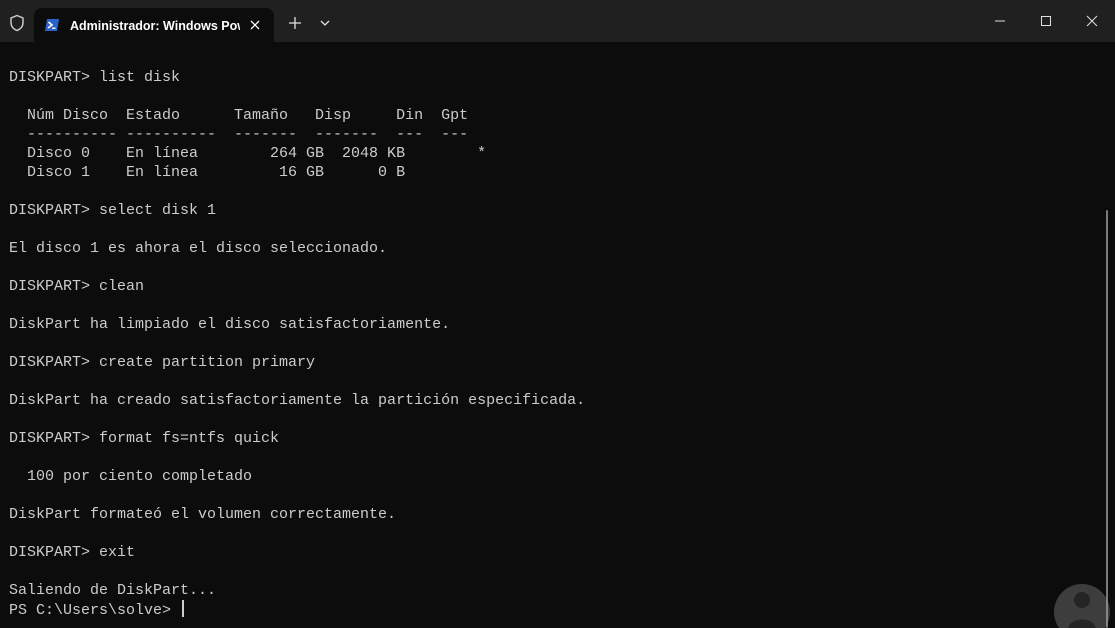 This screenshot has height=628, width=1115. What do you see at coordinates (297, 476) in the screenshot?
I see `terminal-line: 100 por ciento completado` at bounding box center [297, 476].